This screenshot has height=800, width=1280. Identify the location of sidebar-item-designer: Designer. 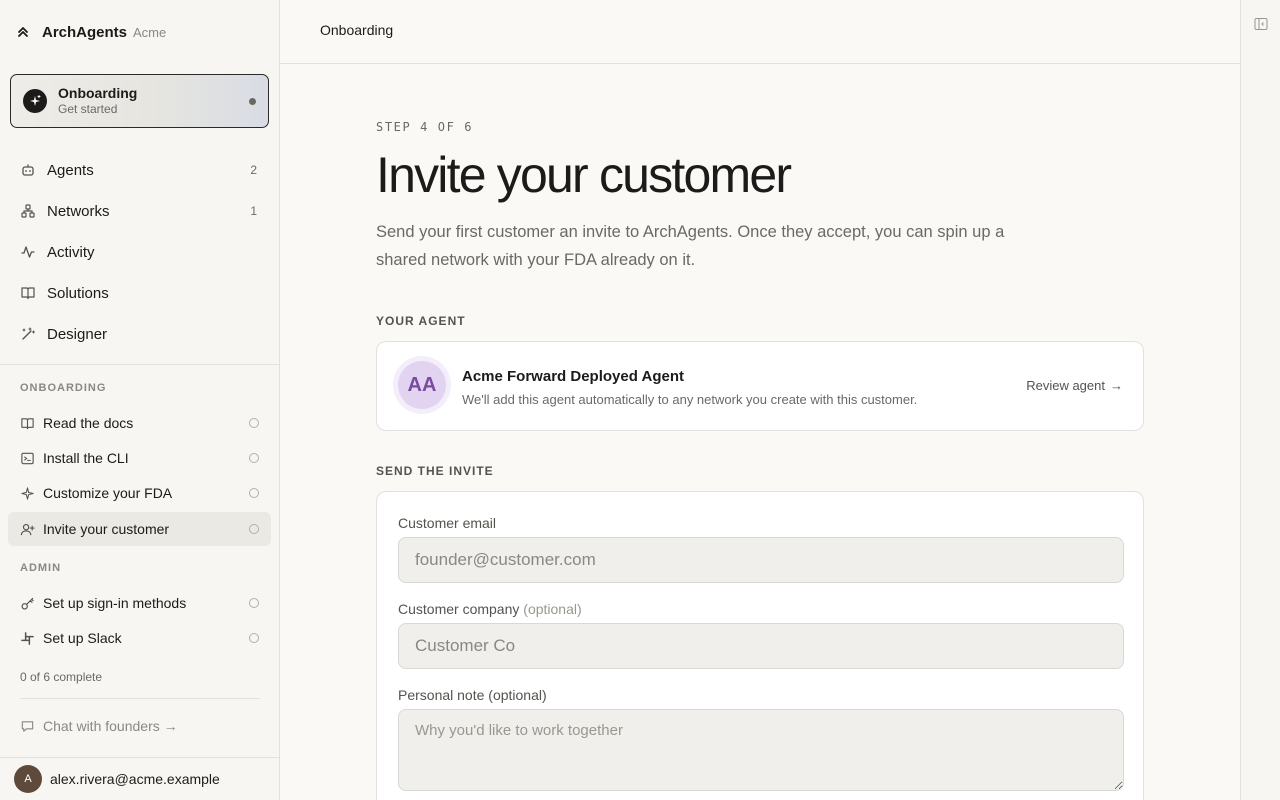
(139, 334).